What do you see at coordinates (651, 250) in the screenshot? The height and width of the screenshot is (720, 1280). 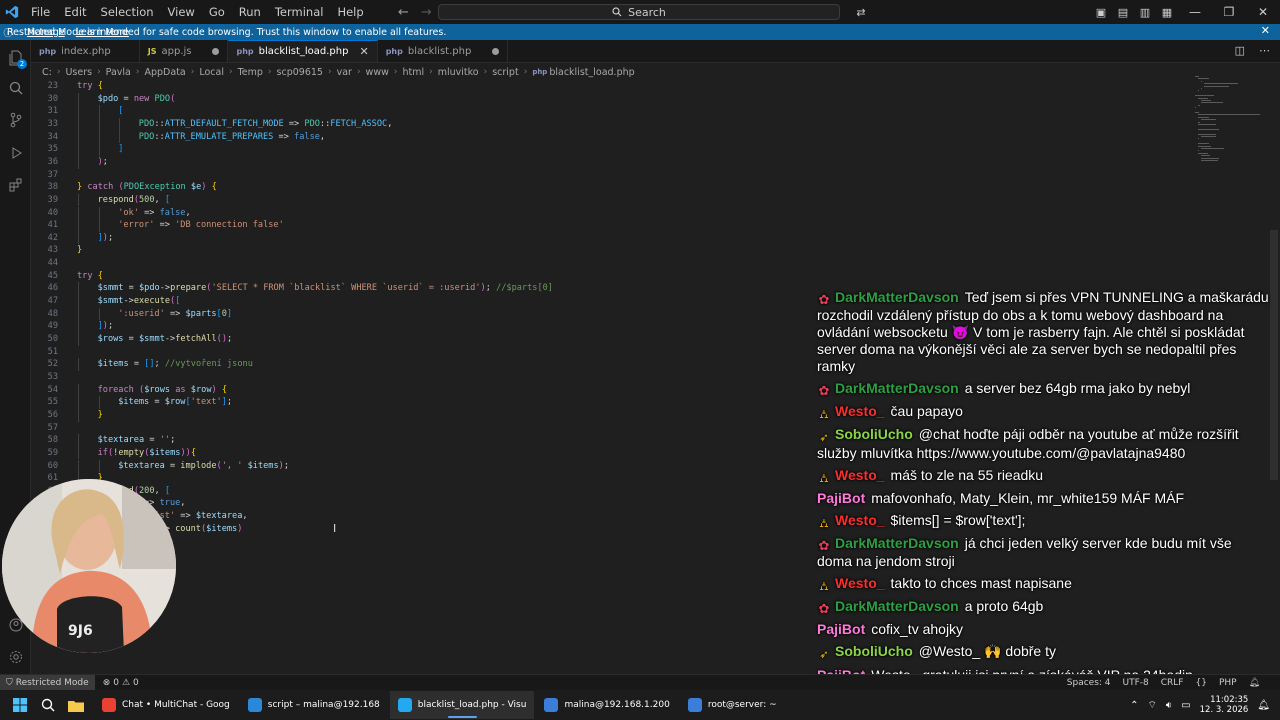 I see `code-line: 43}` at bounding box center [651, 250].